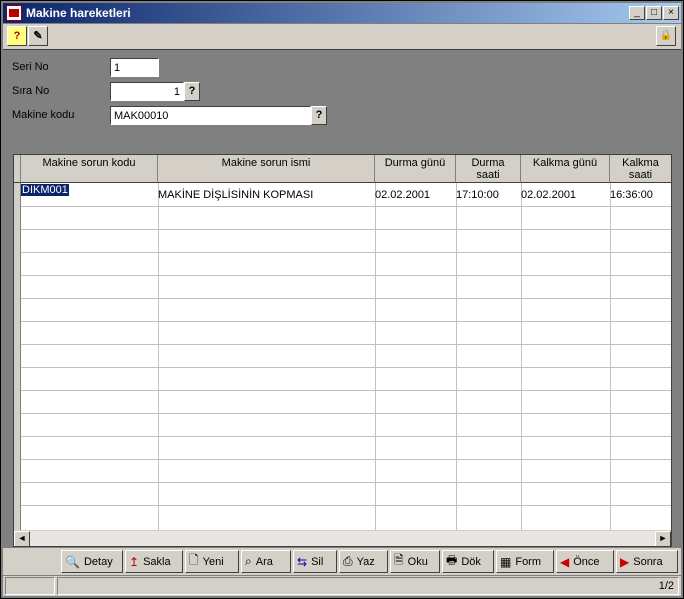  I want to click on yeni-button: 🗋 Yeni, so click(212, 561).